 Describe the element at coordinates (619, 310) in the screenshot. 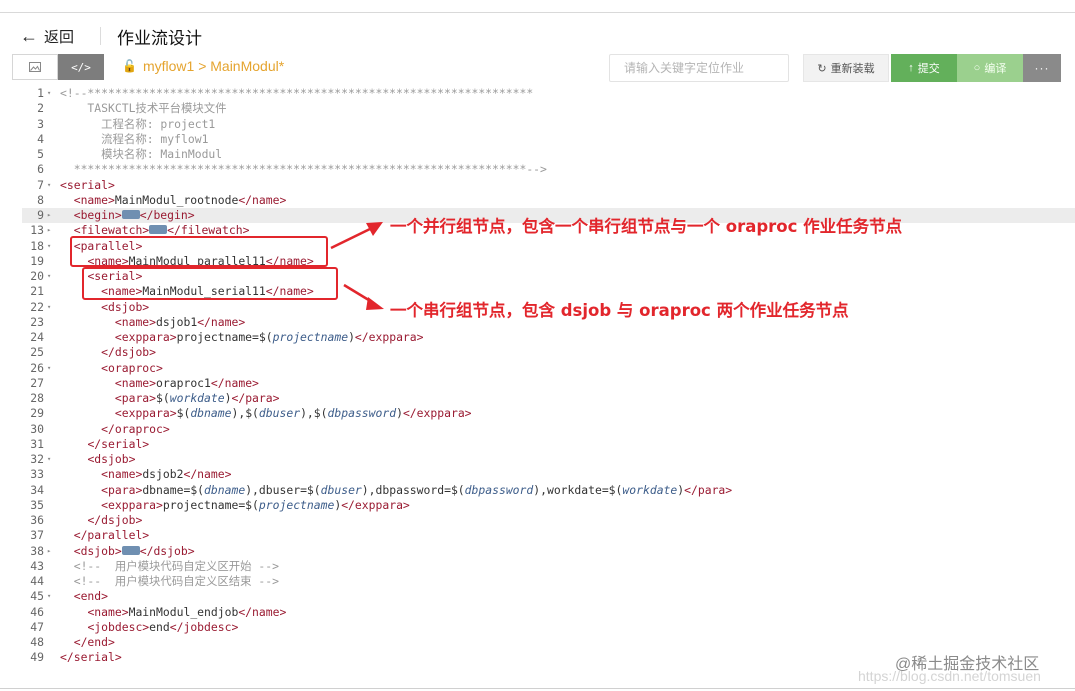

I see `serial-annotation: 一个串行组节点，包含 dsjob 与 oraproc 两个作业任务节点` at that location.